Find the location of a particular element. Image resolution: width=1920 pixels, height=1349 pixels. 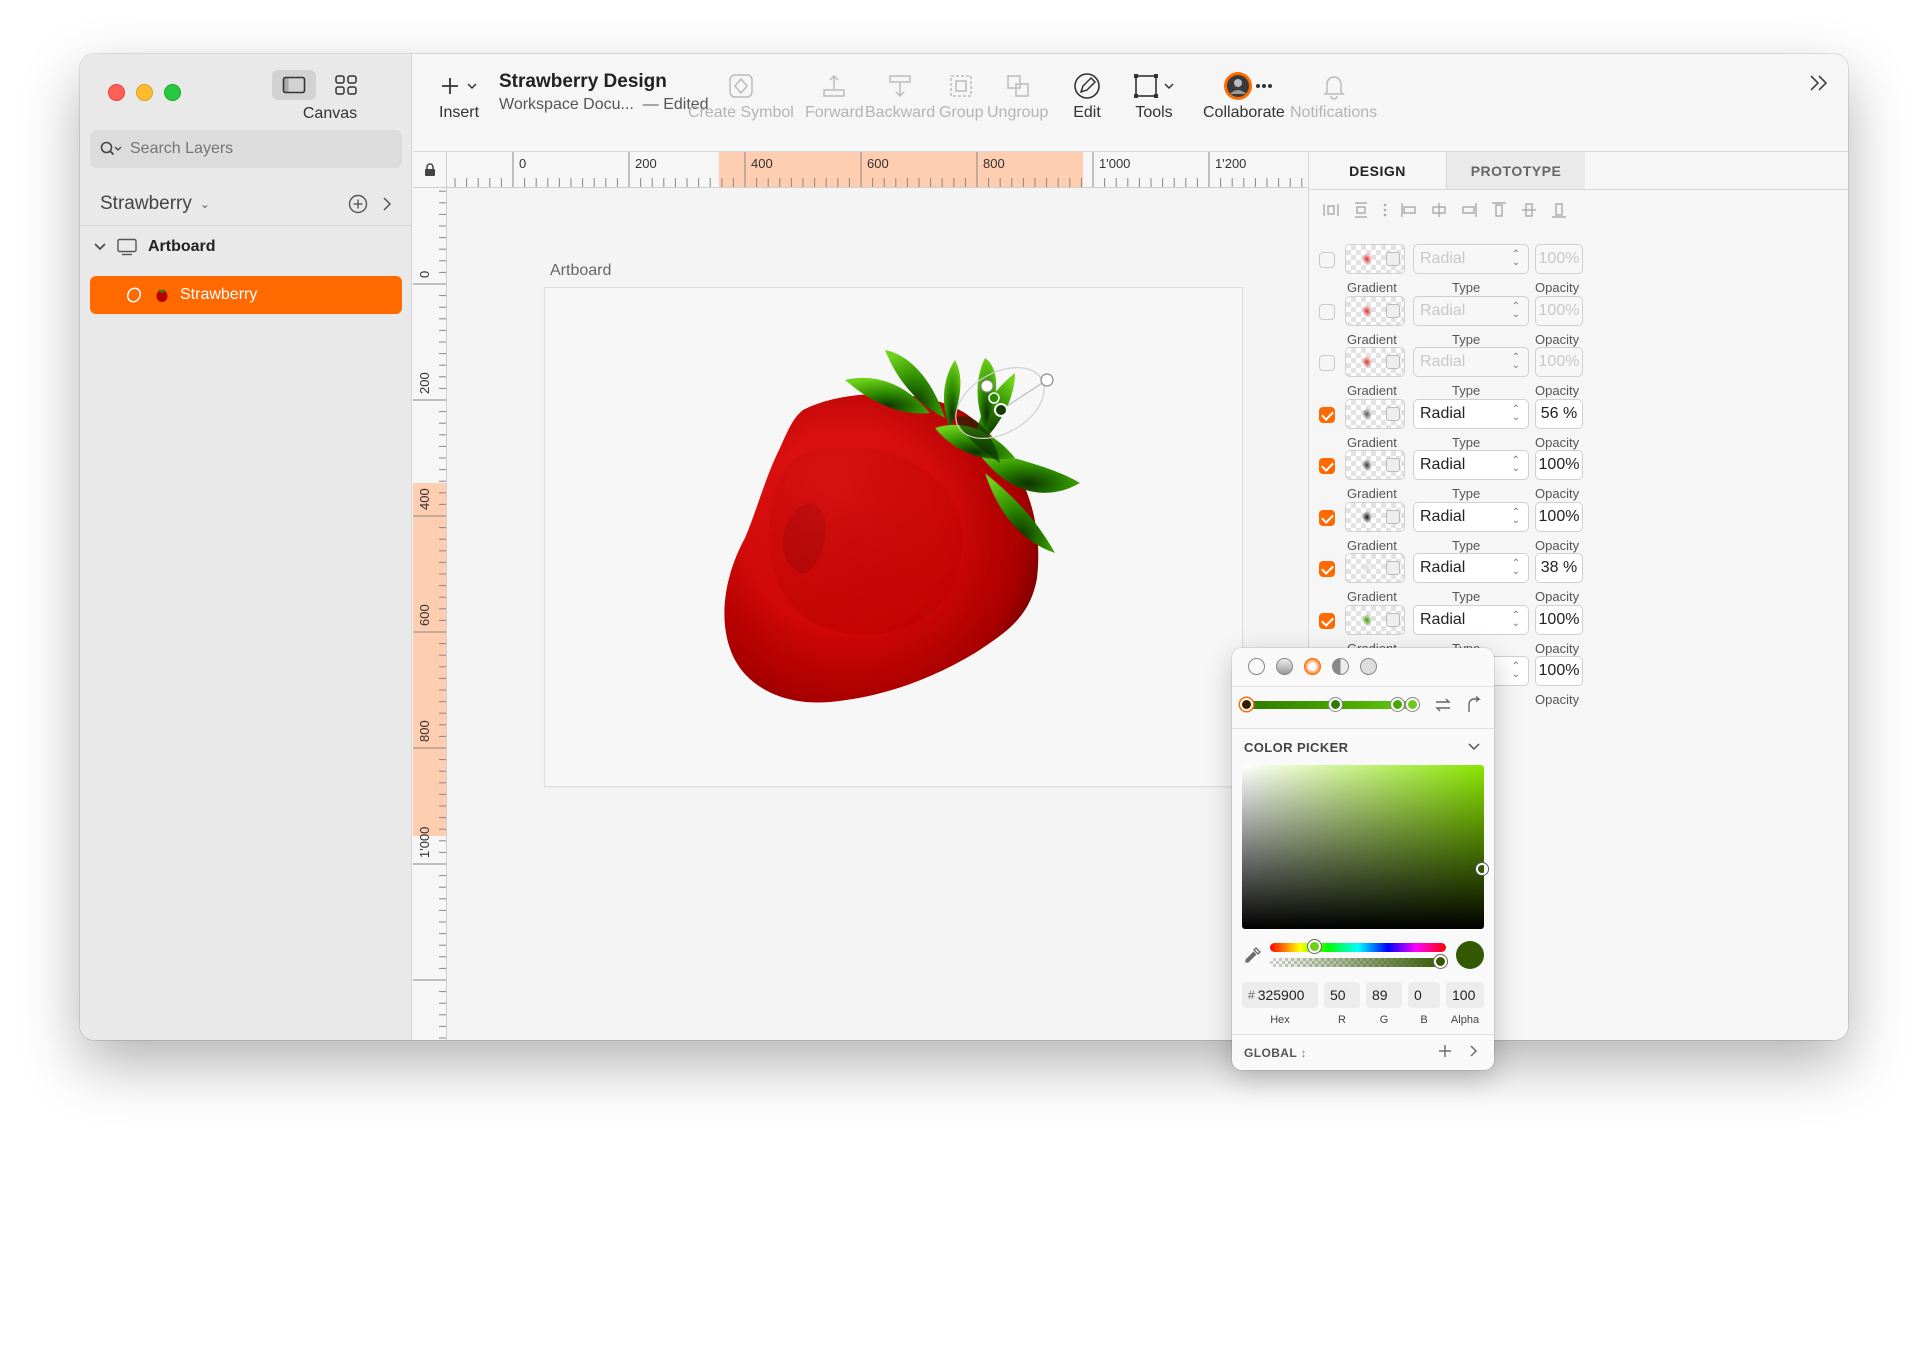

layer-artboard: Artboard is located at coordinates (246, 247).